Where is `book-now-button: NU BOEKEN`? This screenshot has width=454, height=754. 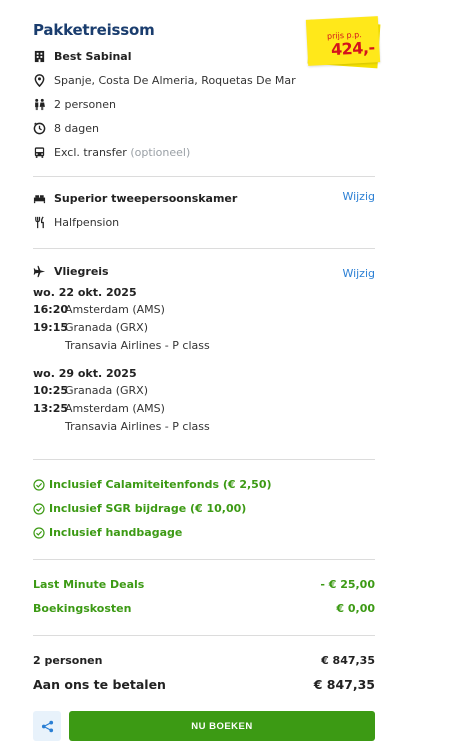 book-now-button: NU BOEKEN is located at coordinates (222, 726).